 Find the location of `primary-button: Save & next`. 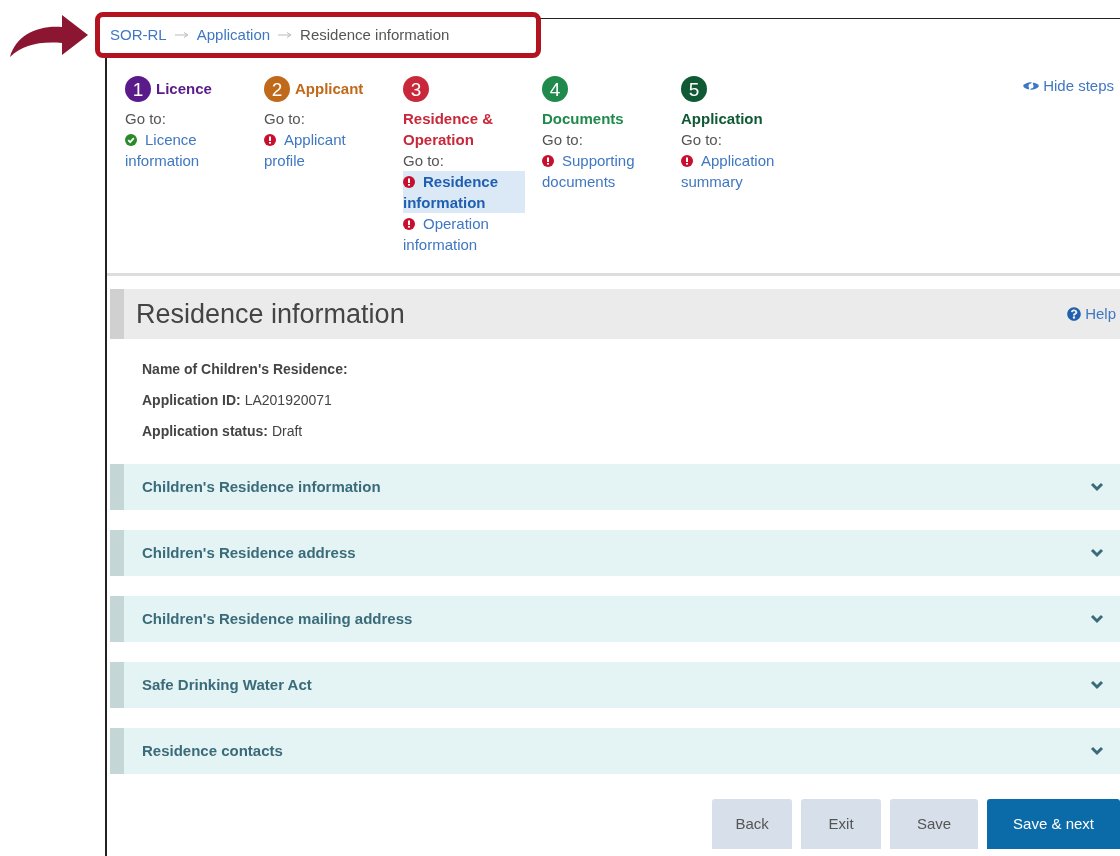

primary-button: Save & next is located at coordinates (1053, 824).